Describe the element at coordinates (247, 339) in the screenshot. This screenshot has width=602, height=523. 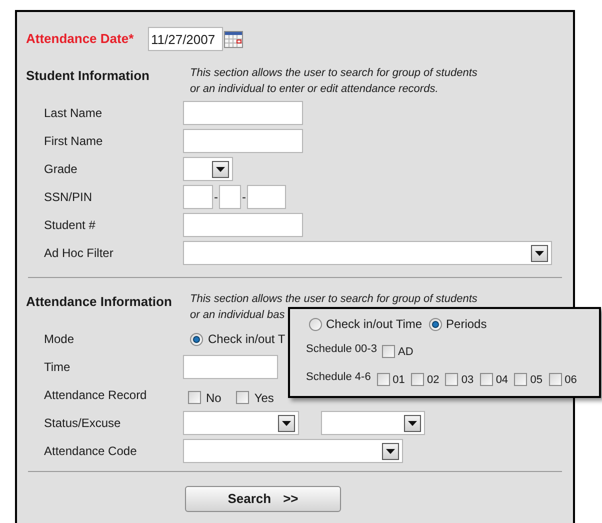
I see `radio-label: Check in/out T` at that location.